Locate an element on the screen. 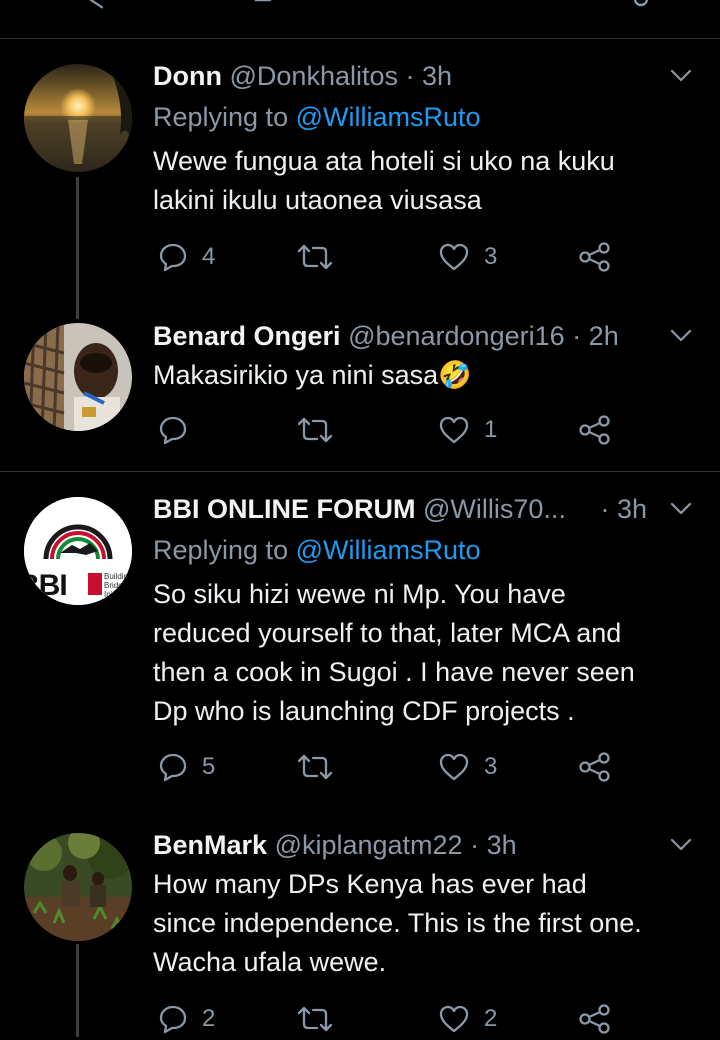 Image resolution: width=720 pixels, height=1040 pixels. reply-button: 5 is located at coordinates (186, 767).